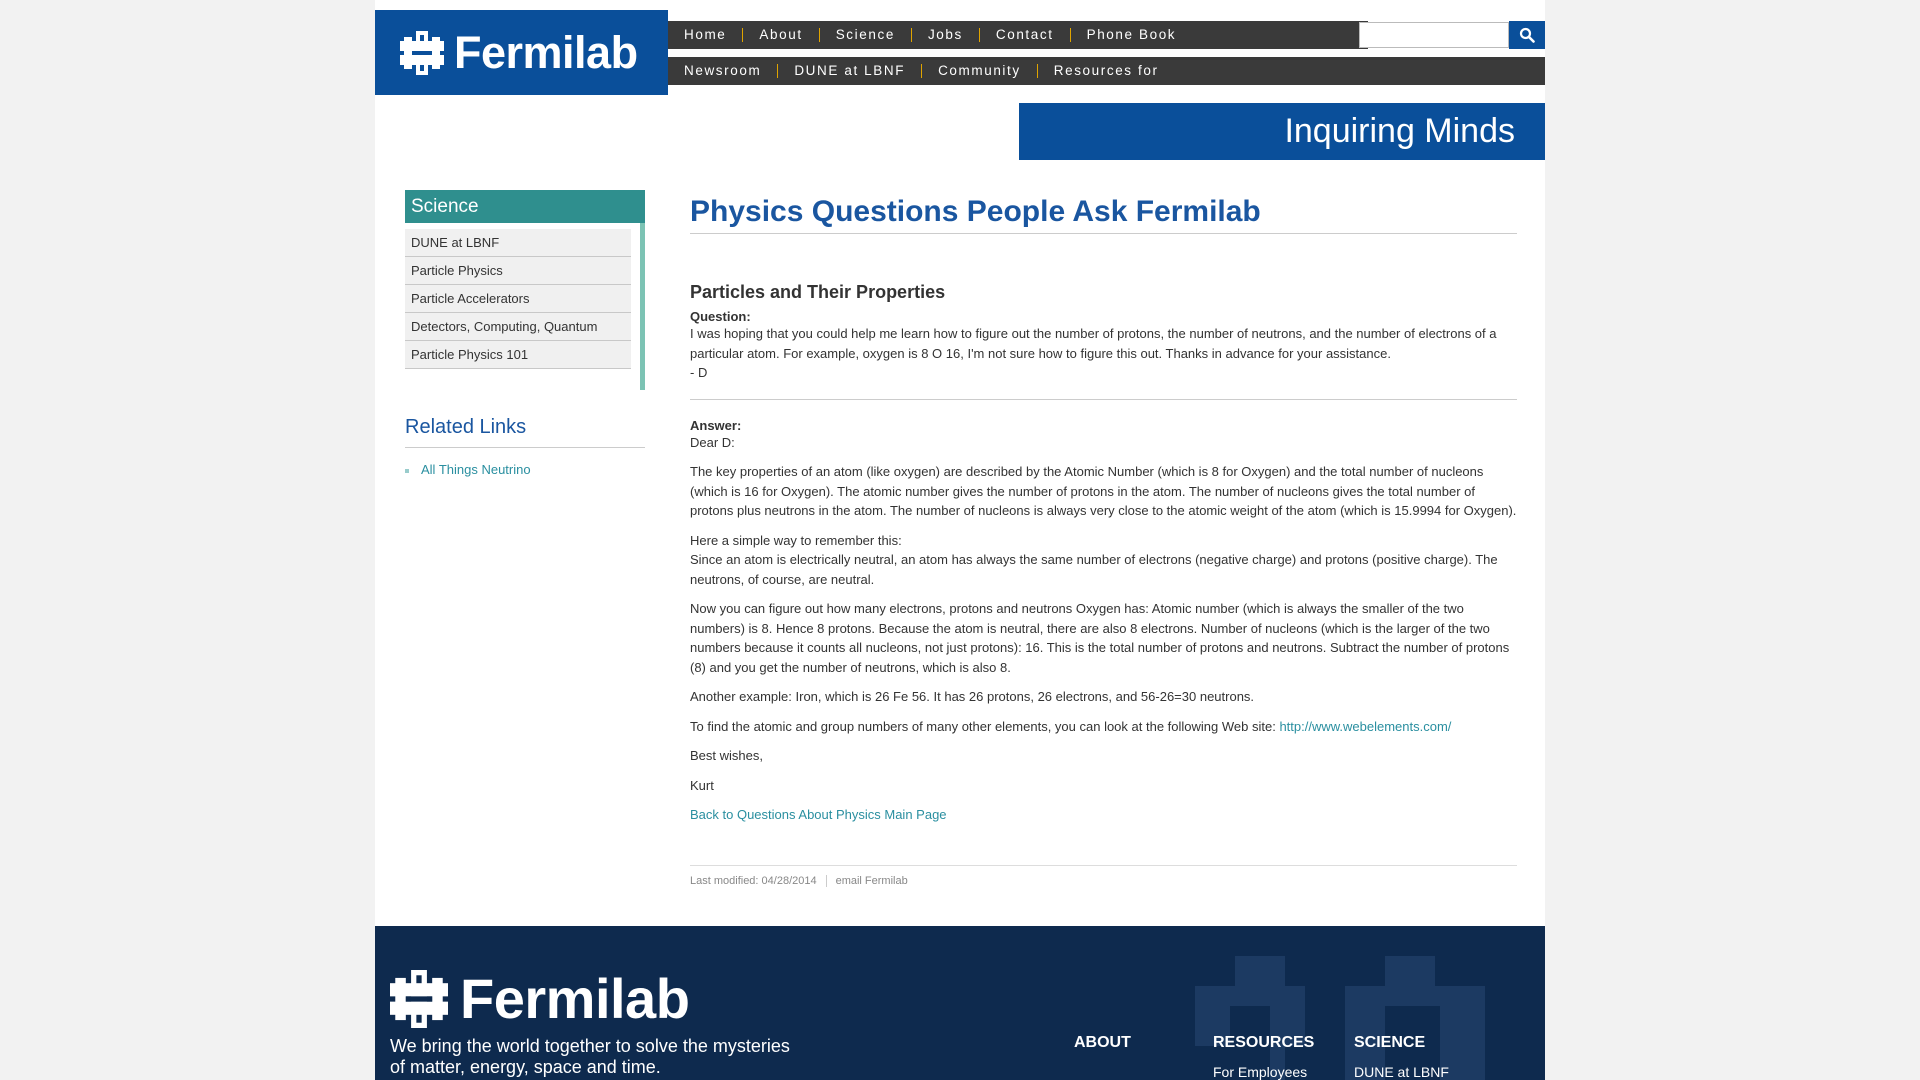  What do you see at coordinates (699, 372) in the screenshot?
I see `question-signature: - D` at bounding box center [699, 372].